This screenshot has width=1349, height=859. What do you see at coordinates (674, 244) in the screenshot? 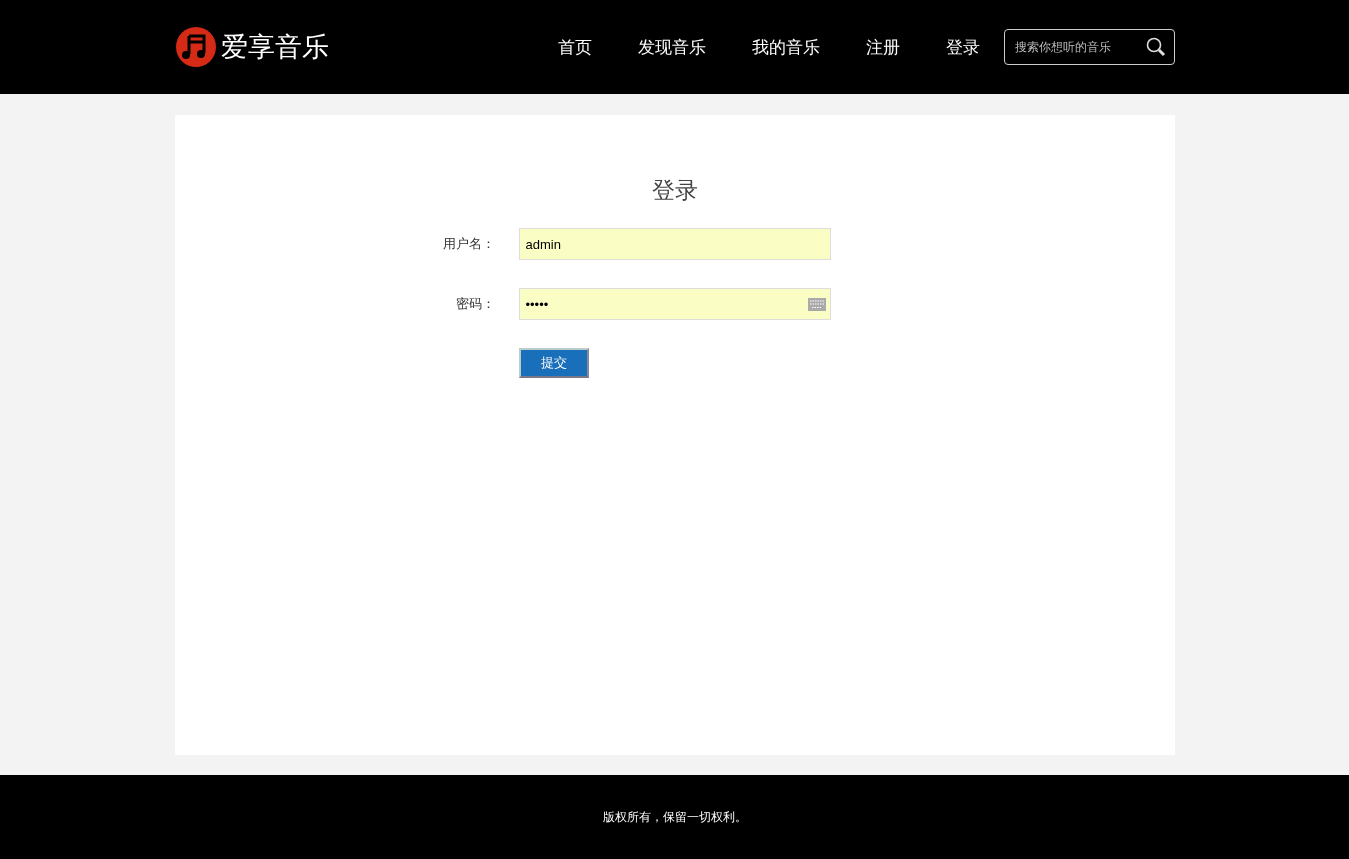
I see `username-field: admin` at bounding box center [674, 244].